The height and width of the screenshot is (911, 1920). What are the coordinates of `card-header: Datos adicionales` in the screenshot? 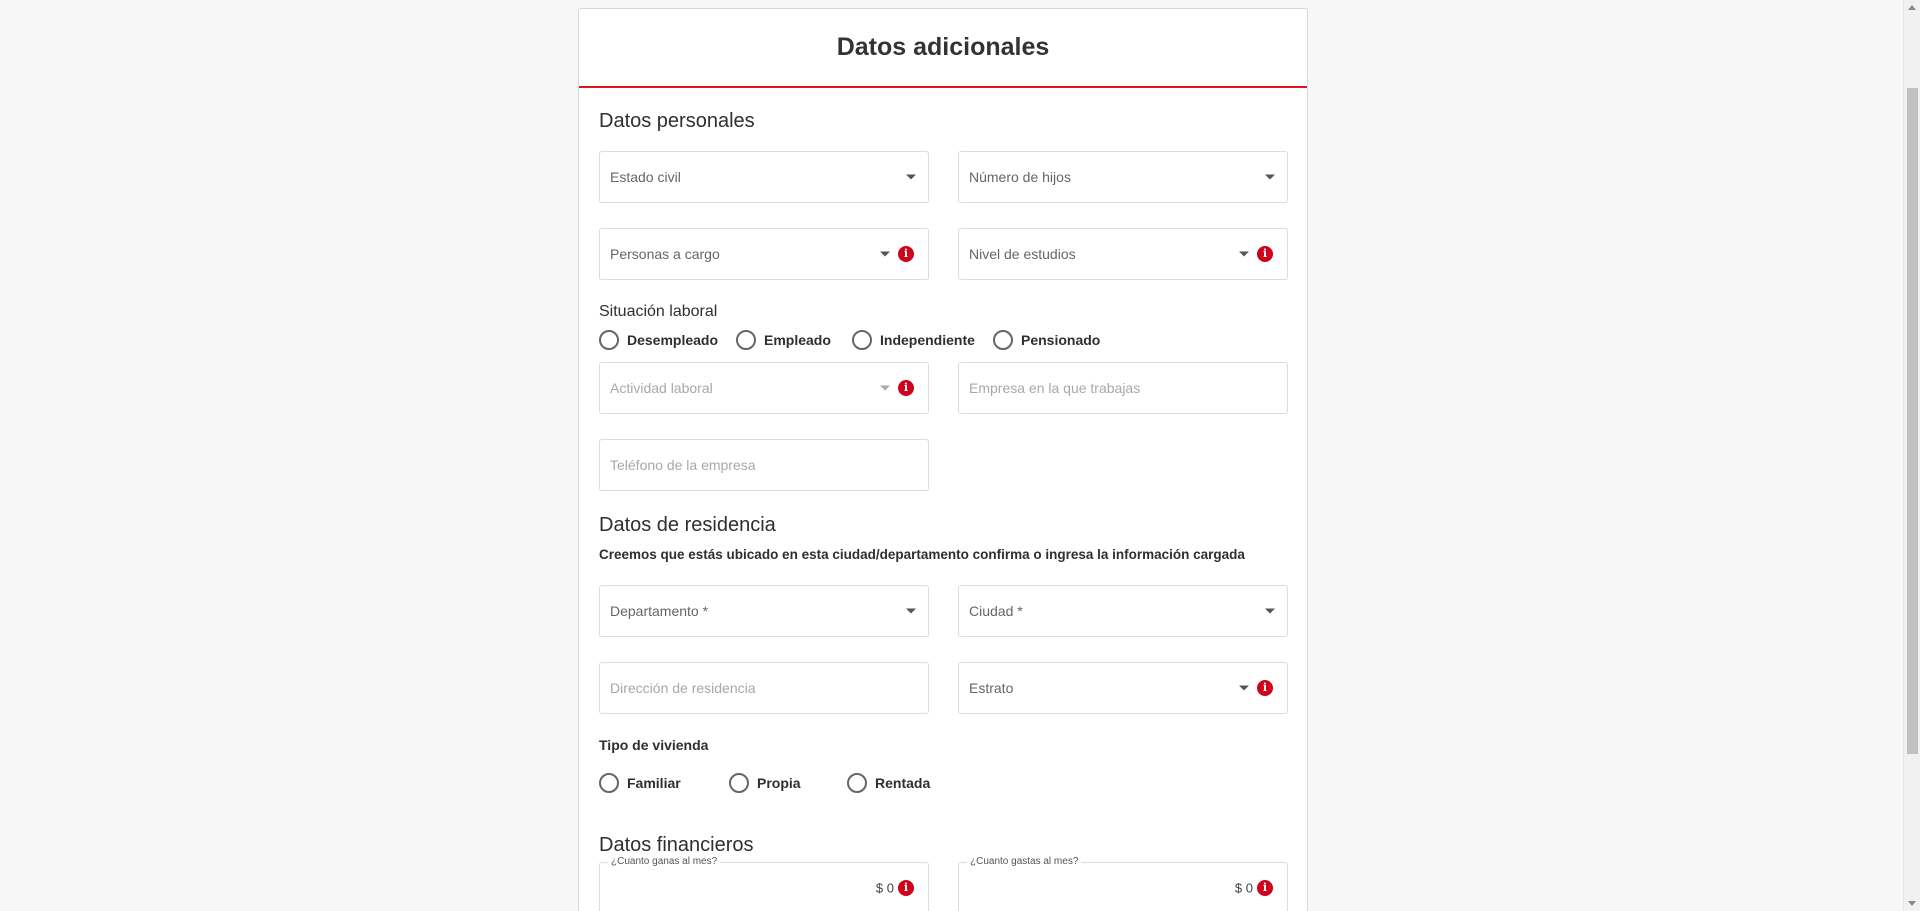 It's located at (943, 48).